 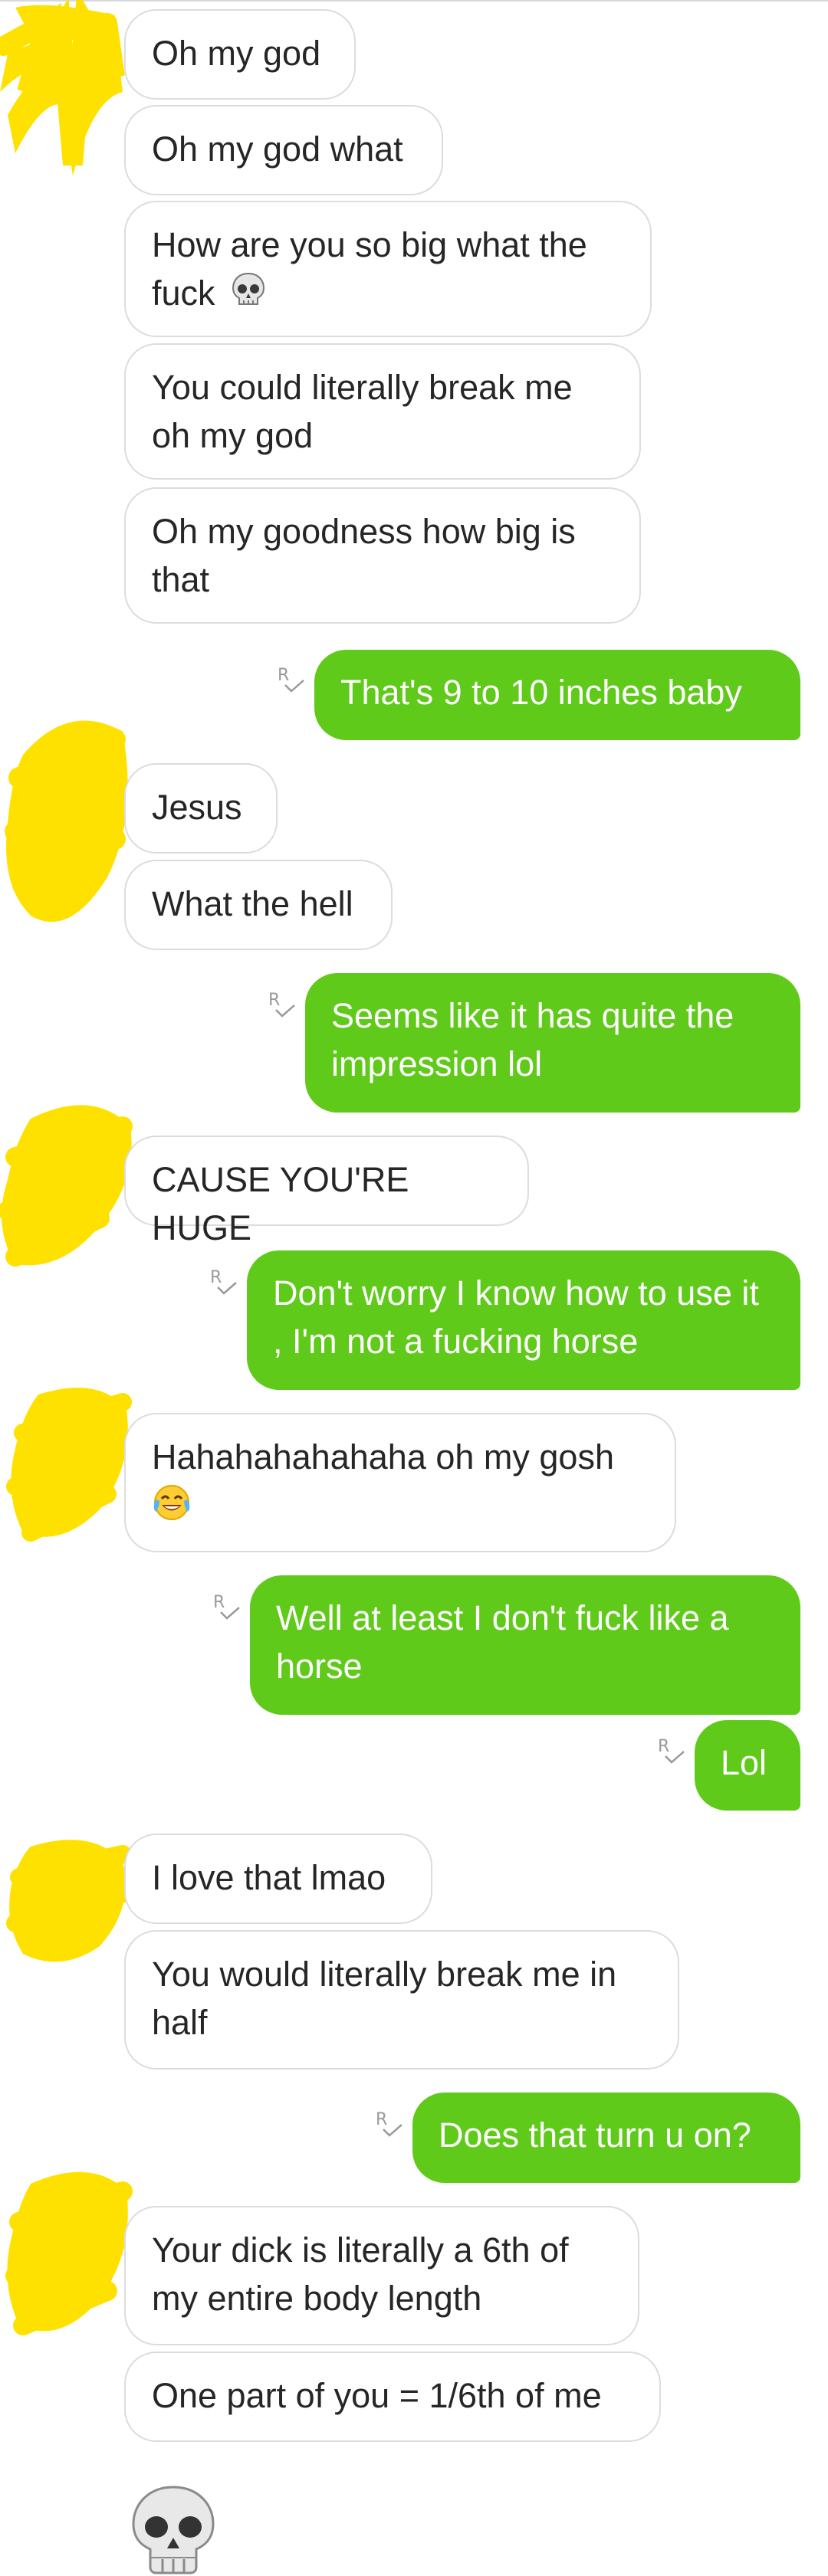 I want to click on incoming-message: Oh my goodness how big is that, so click(x=383, y=555).